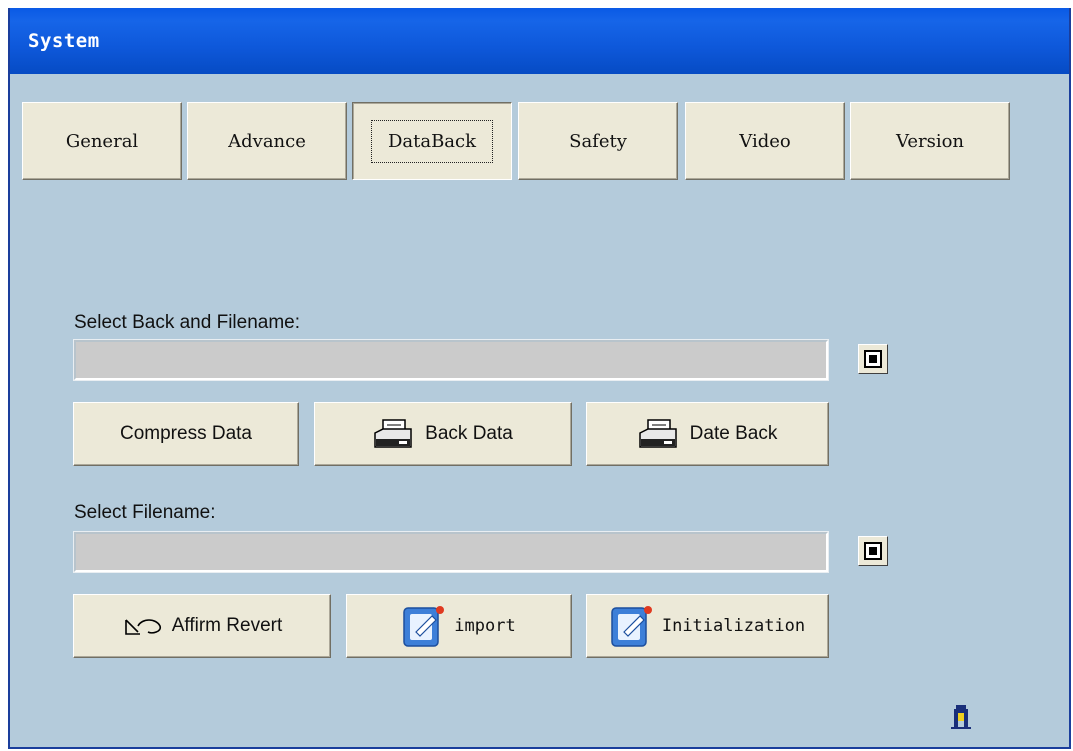  I want to click on revert-arrow-icon, so click(142, 627).